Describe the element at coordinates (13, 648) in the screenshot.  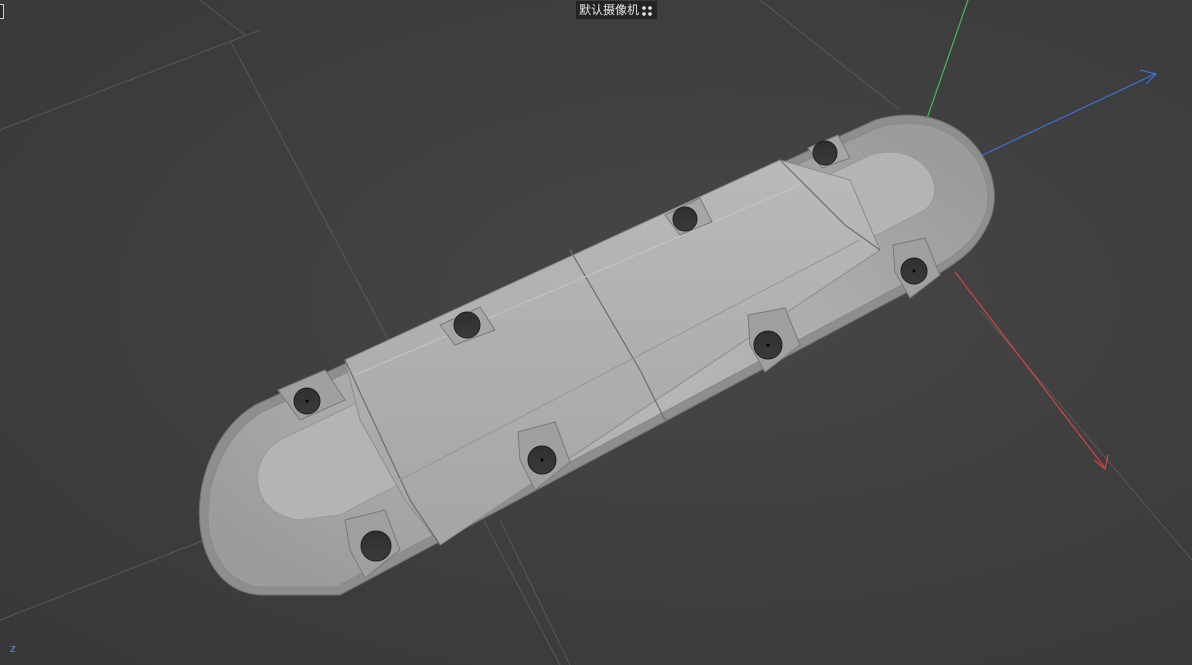
I see `axis-z-label: z` at that location.